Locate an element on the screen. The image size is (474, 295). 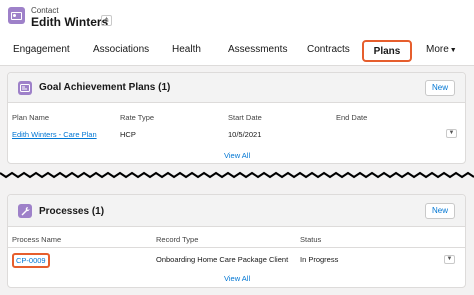
object-label: Contact is located at coordinates (45, 10).